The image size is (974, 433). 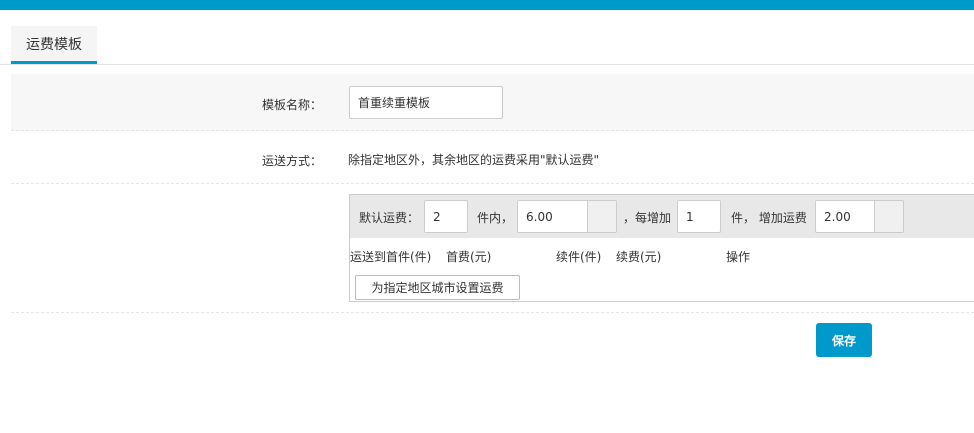 What do you see at coordinates (845, 216) in the screenshot?
I see `add-fee-input` at bounding box center [845, 216].